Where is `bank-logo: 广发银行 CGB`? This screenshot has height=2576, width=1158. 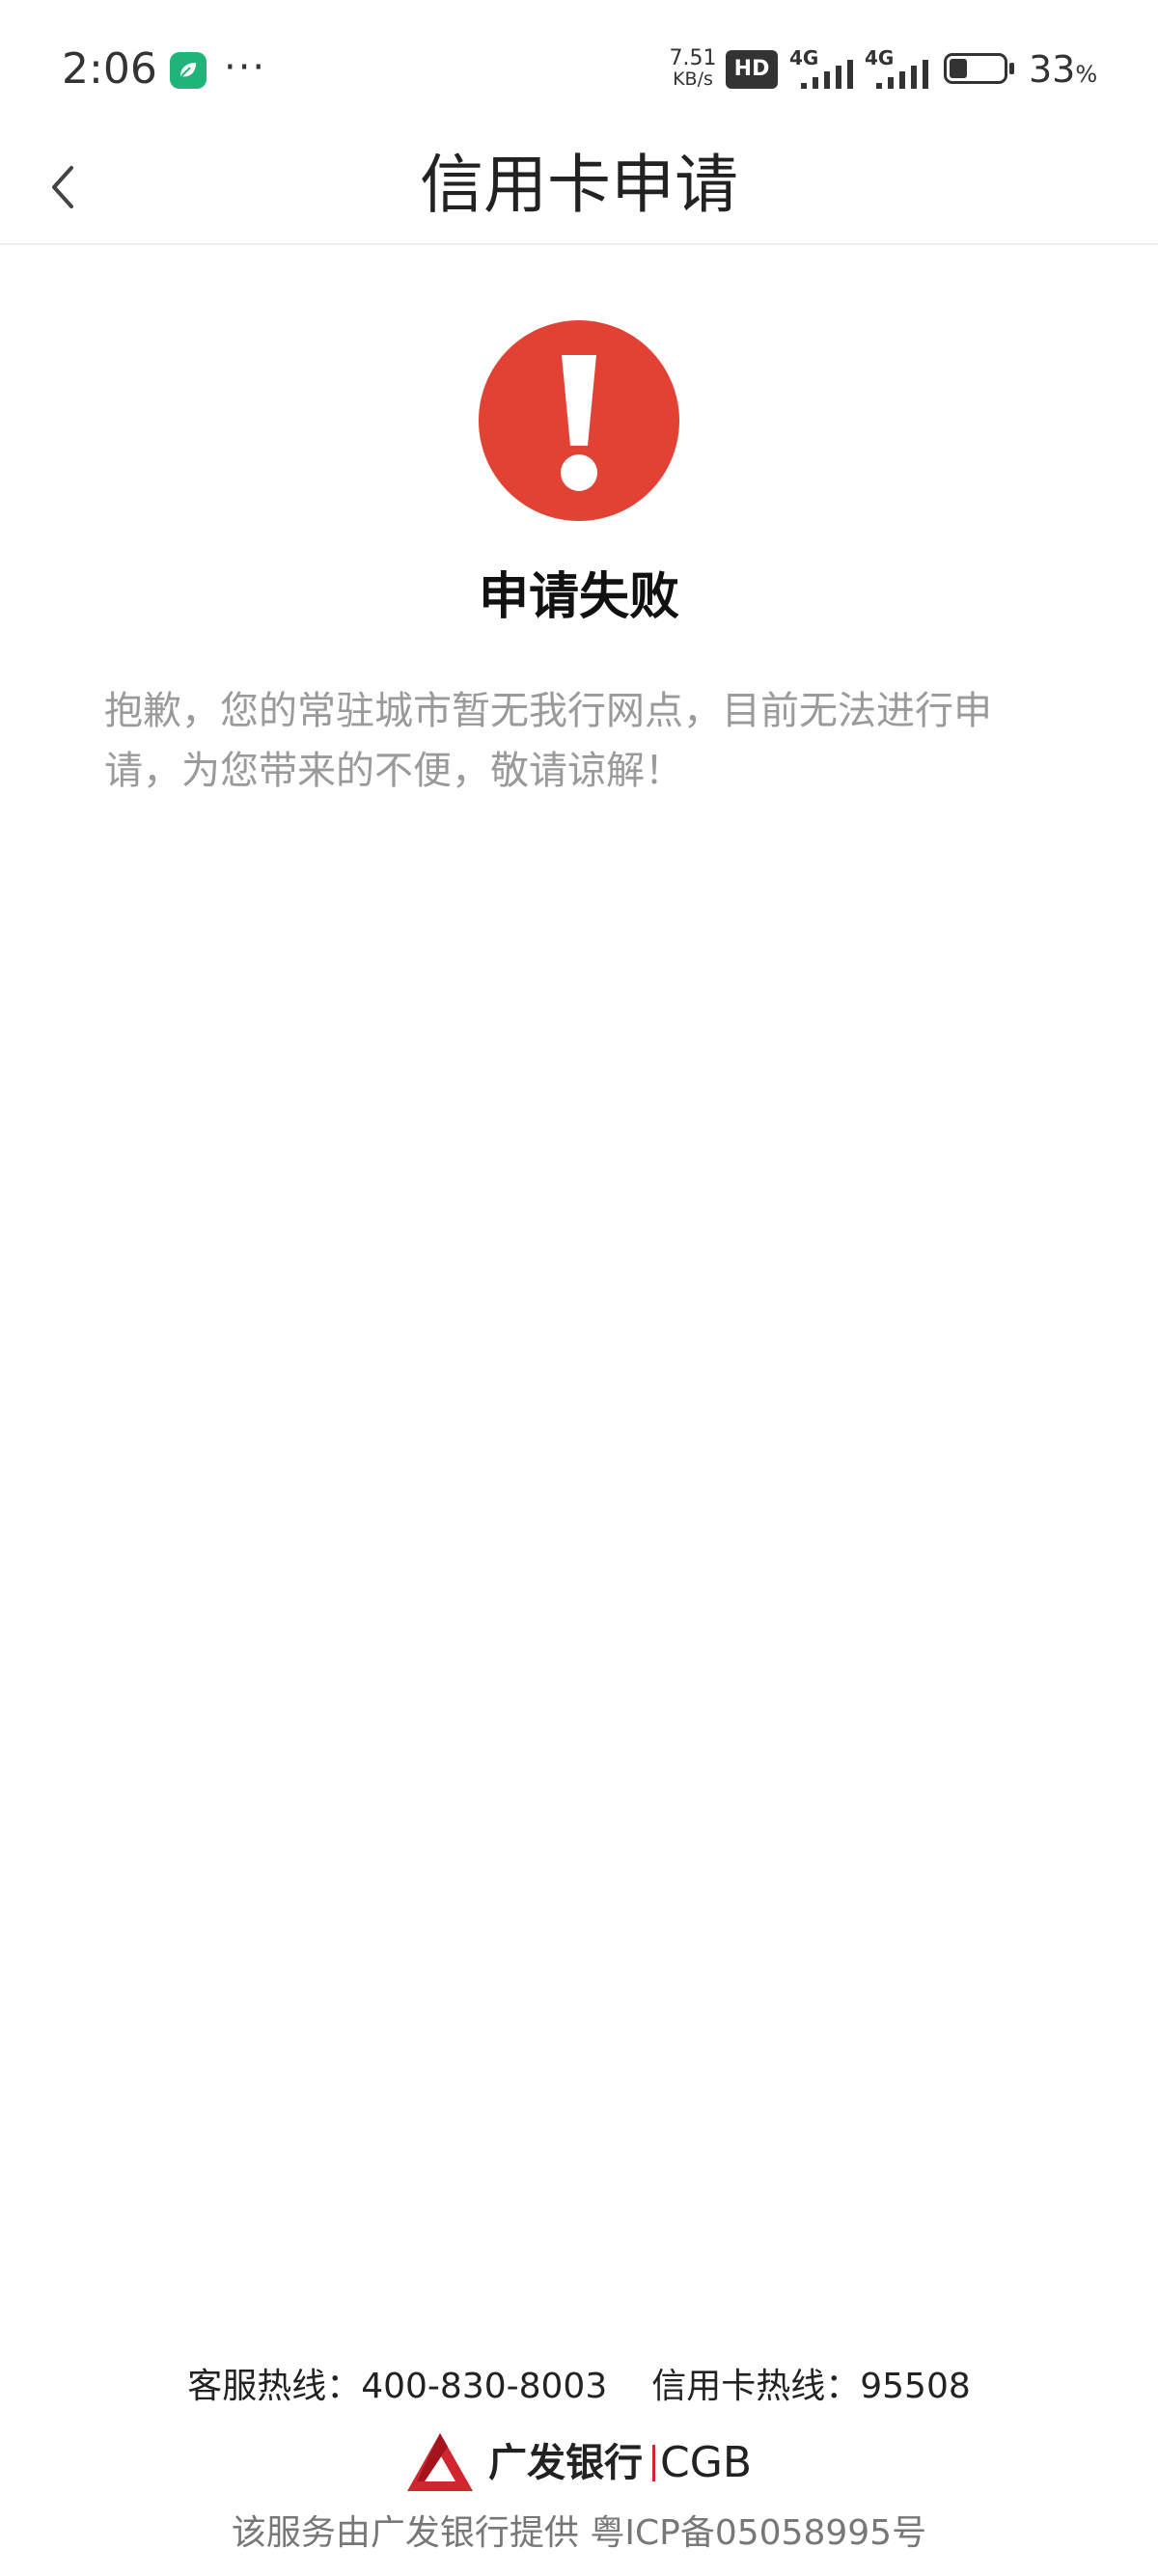 bank-logo: 广发银行 CGB is located at coordinates (583, 2463).